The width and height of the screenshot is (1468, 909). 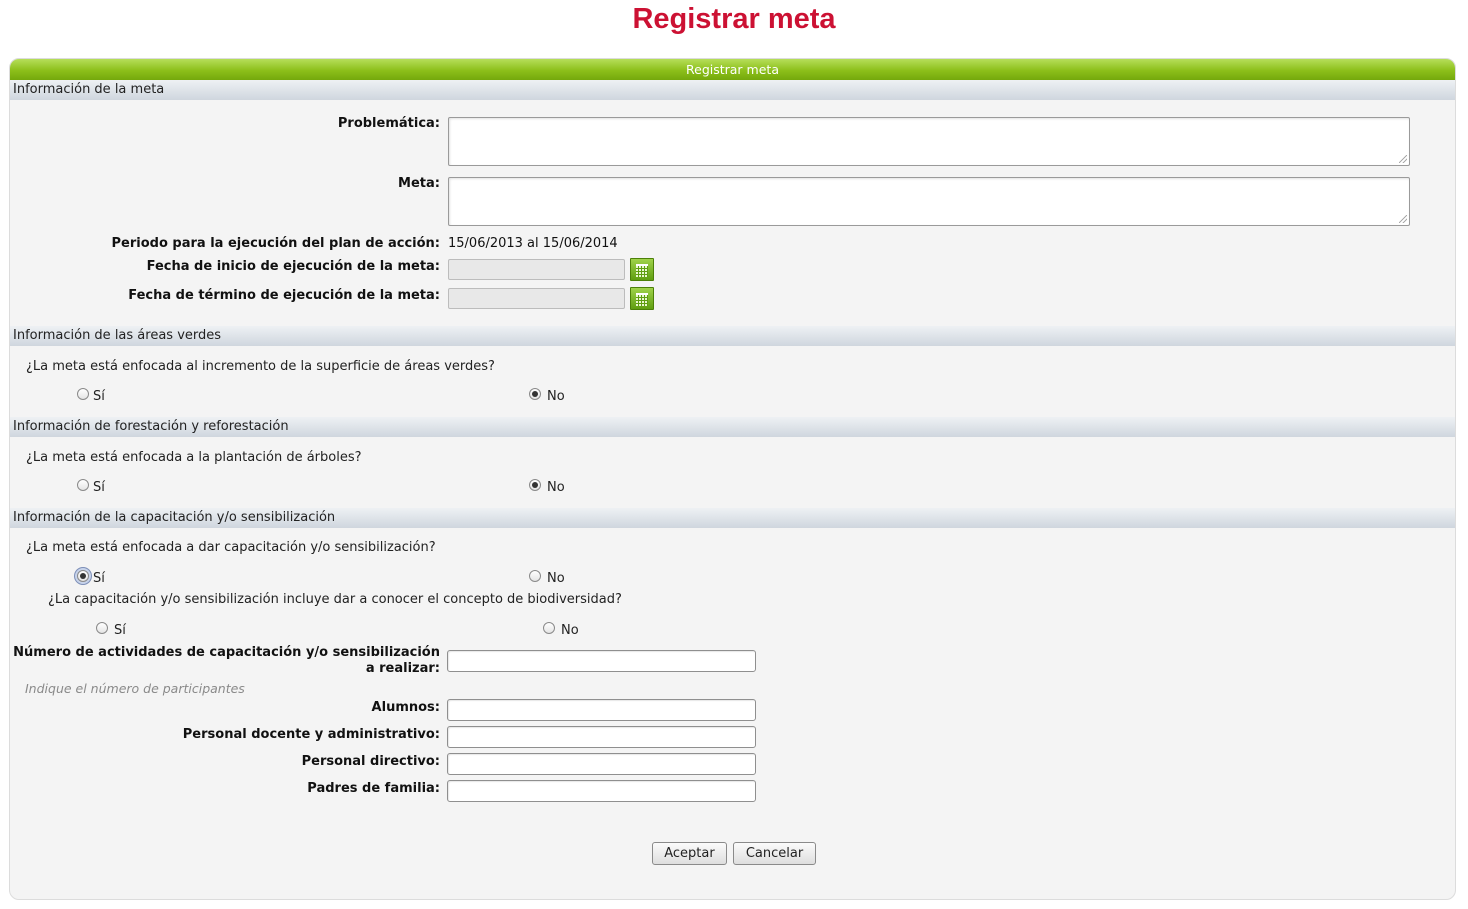 I want to click on meta-label: Meta:, so click(x=419, y=183).